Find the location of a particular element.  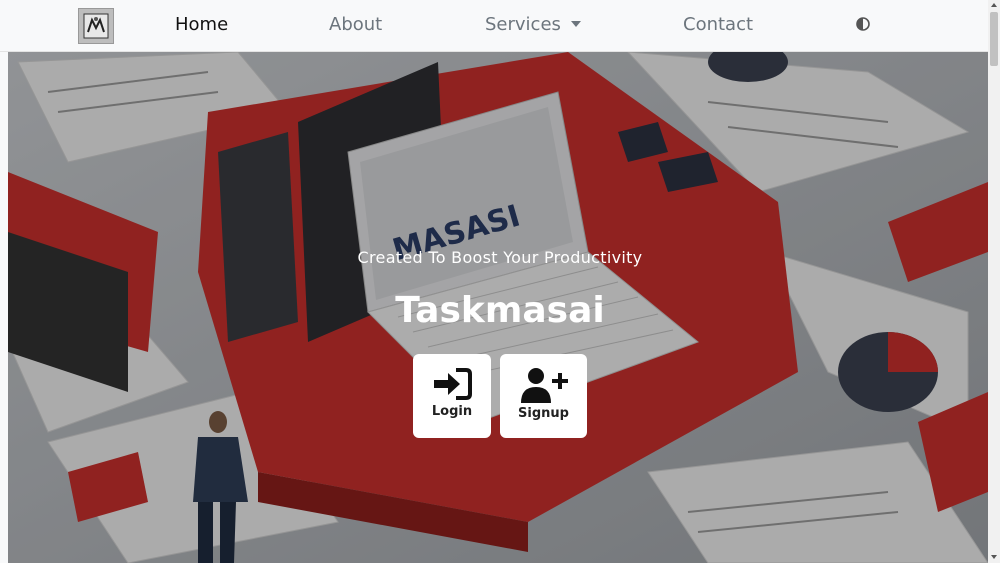

scroll-up-arrow-icon is located at coordinates (994, 5).